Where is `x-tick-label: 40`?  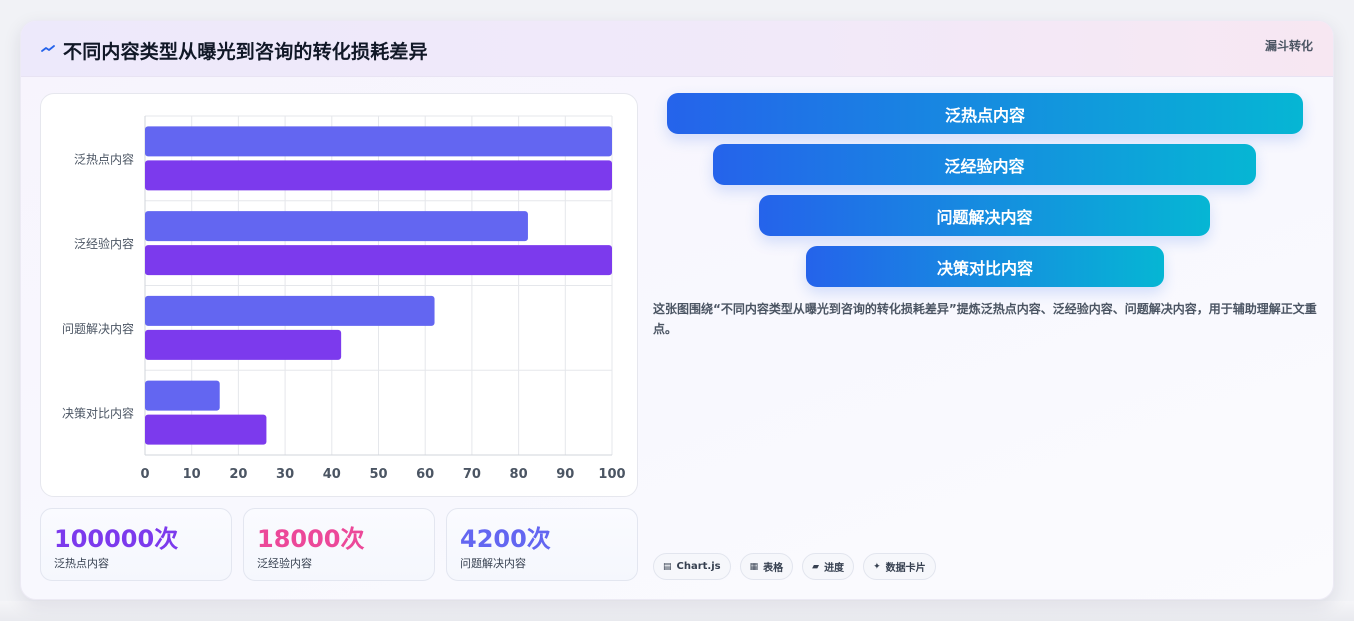 x-tick-label: 40 is located at coordinates (332, 474).